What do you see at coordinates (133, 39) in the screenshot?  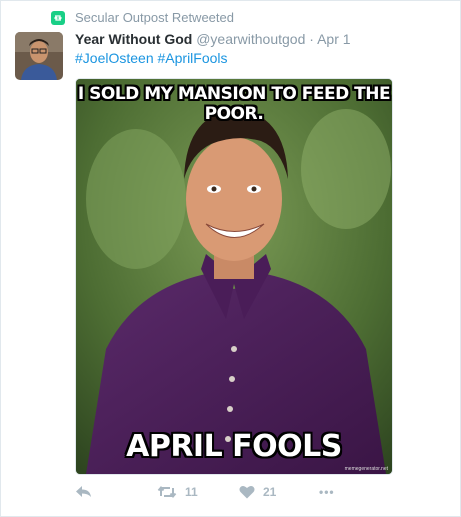 I see `display-name: Year Without God` at bounding box center [133, 39].